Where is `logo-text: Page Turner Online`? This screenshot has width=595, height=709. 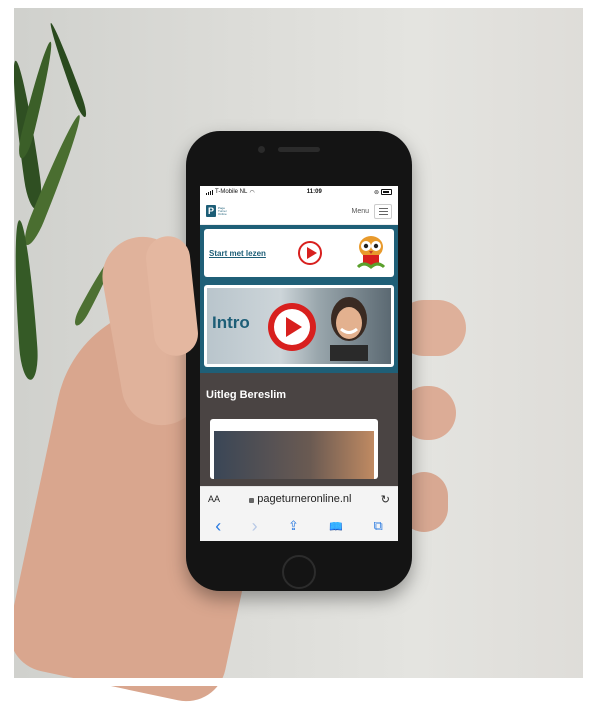 logo-text: Page Turner Online is located at coordinates (222, 210).